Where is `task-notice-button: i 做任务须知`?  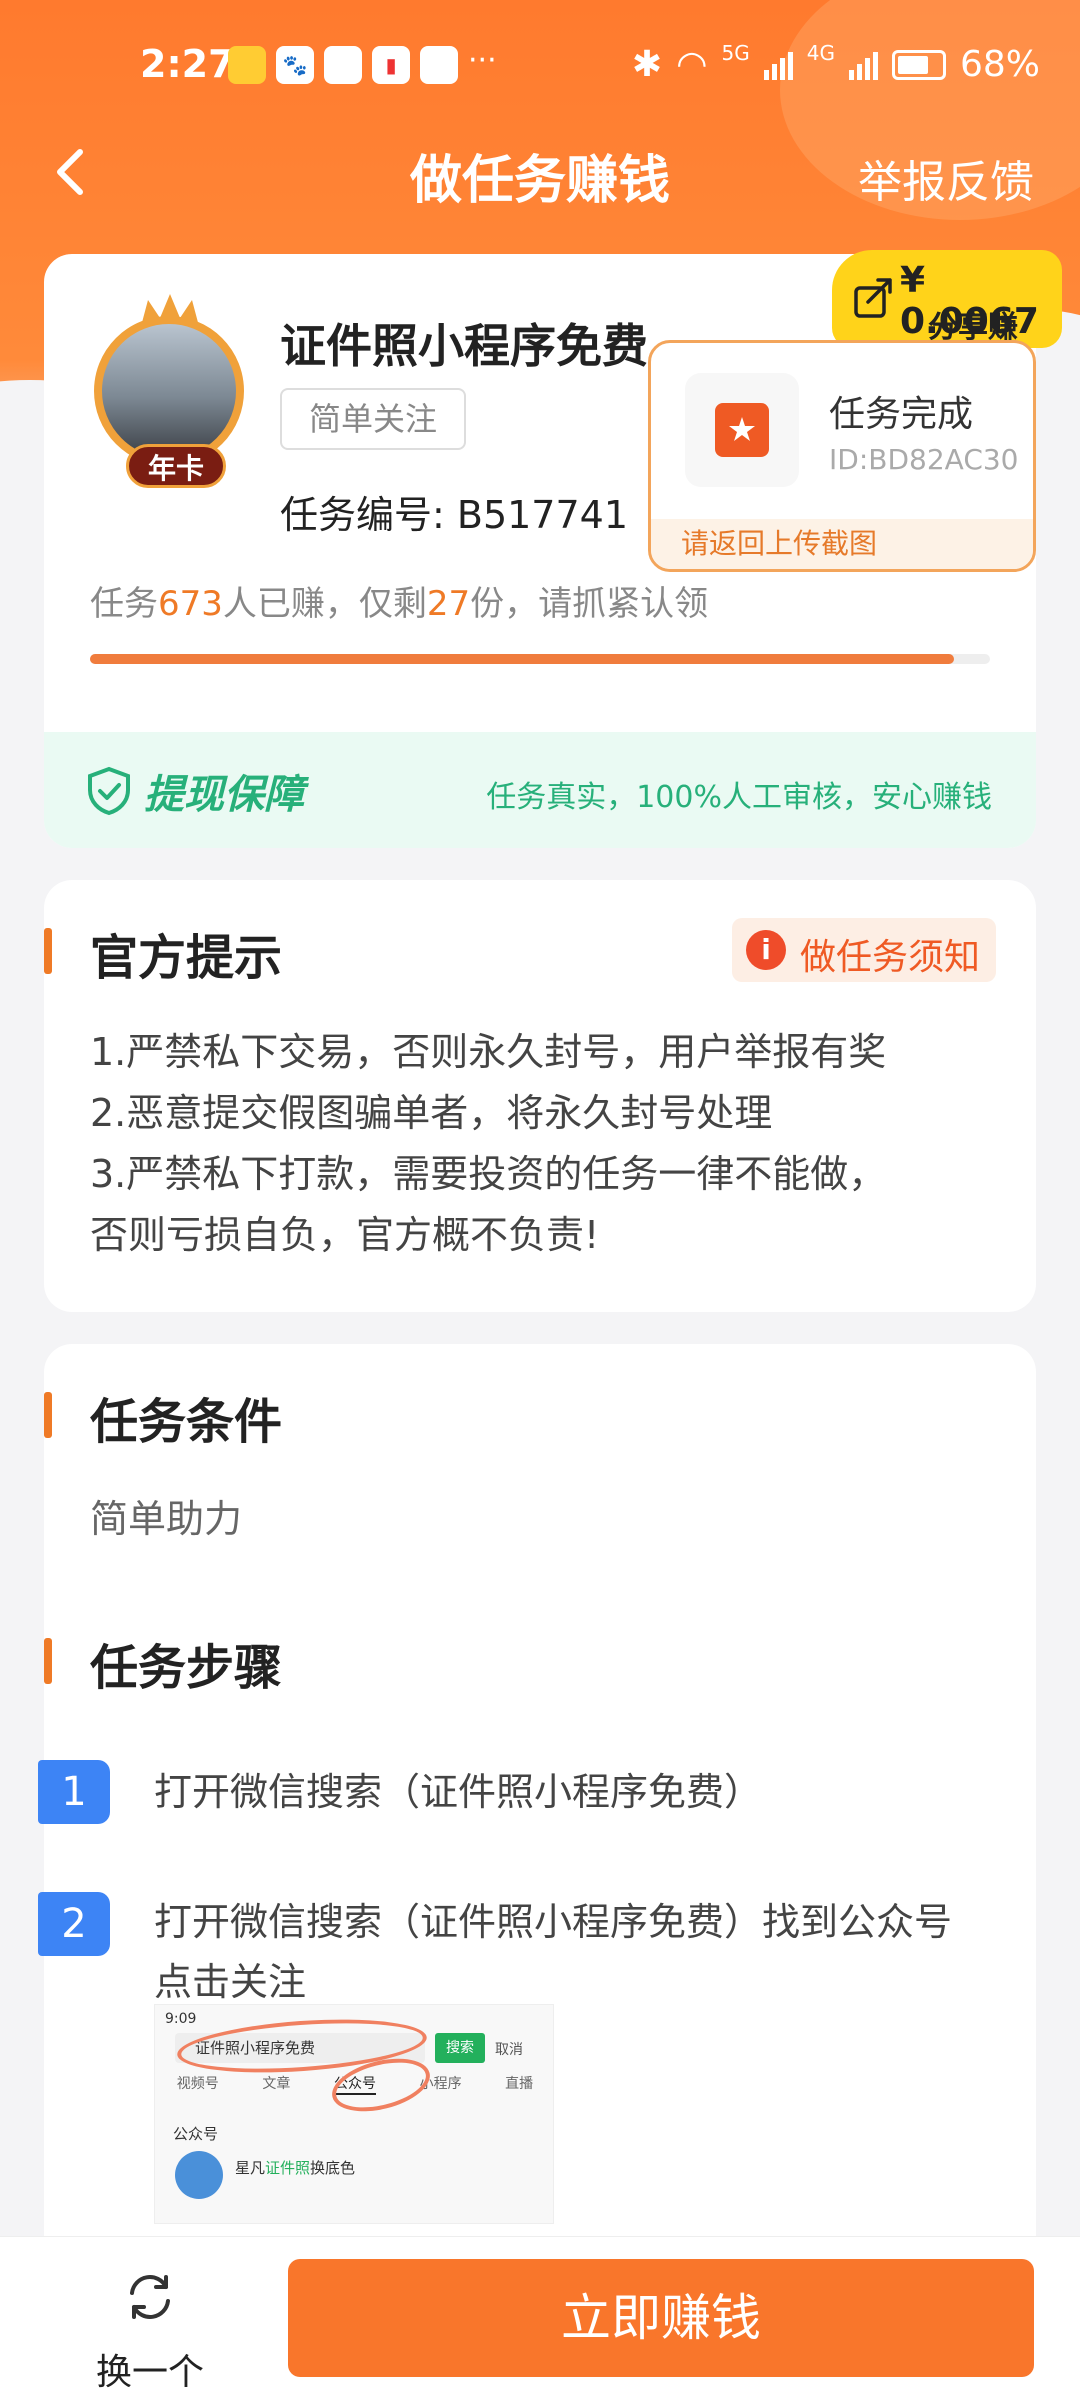
task-notice-button: i 做任务须知 is located at coordinates (864, 950).